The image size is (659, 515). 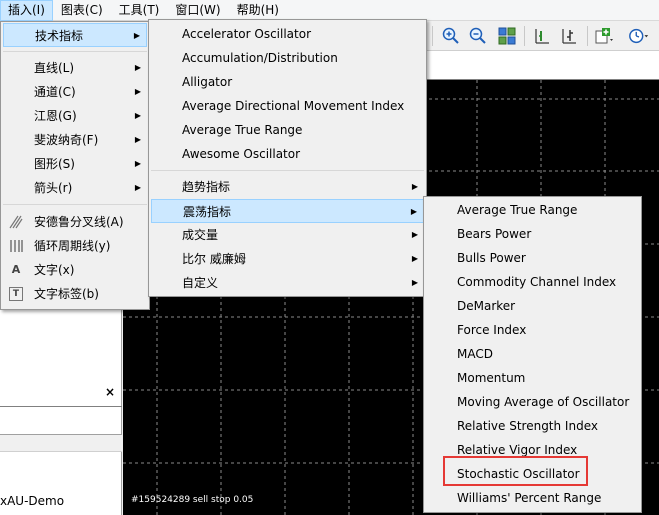 What do you see at coordinates (61, 443) in the screenshot?
I see `navigator-header` at bounding box center [61, 443].